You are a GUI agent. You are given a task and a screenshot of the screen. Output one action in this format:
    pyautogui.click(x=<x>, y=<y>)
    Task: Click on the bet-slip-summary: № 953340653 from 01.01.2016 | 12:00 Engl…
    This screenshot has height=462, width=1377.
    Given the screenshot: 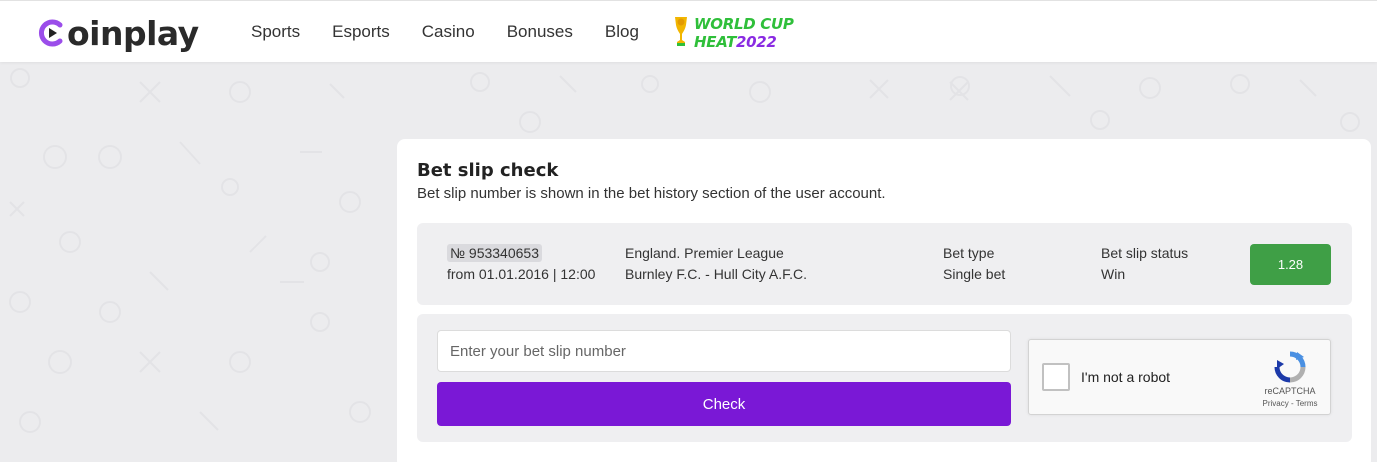 What is the action you would take?
    pyautogui.click(x=884, y=264)
    